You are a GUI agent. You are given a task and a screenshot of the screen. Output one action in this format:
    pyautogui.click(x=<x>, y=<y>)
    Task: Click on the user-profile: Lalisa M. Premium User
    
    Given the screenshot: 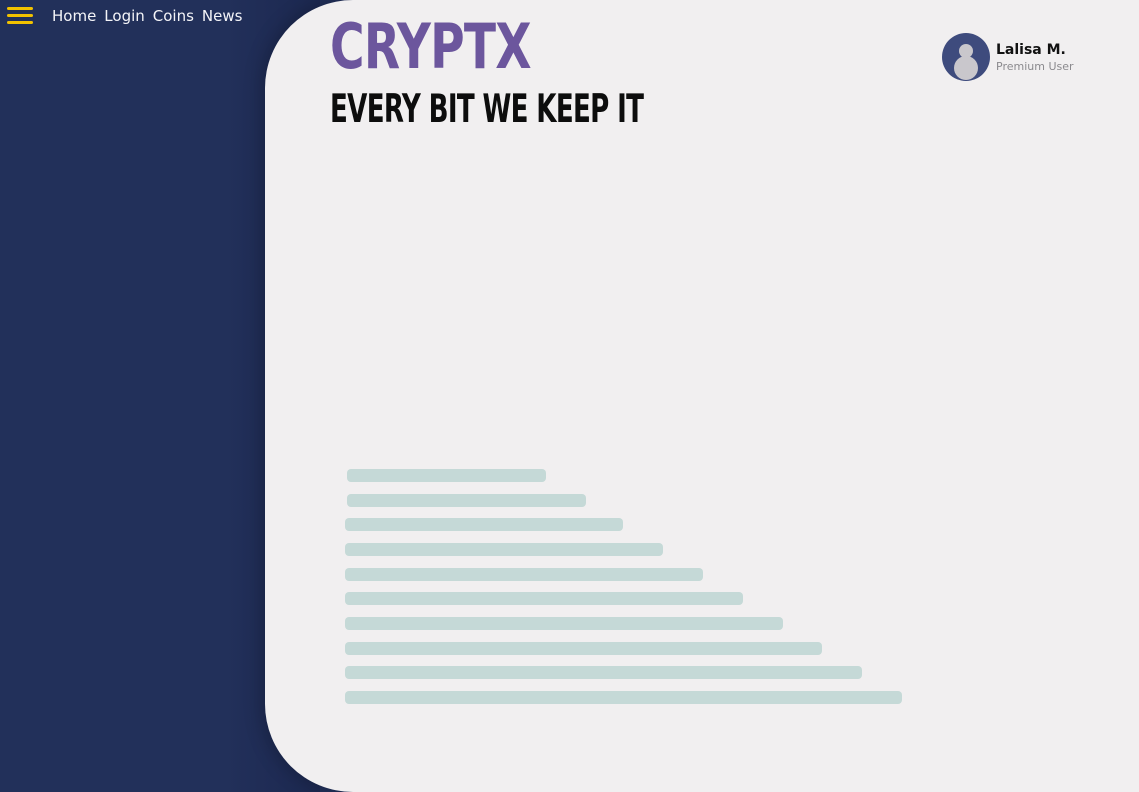 What is the action you would take?
    pyautogui.click(x=1008, y=57)
    